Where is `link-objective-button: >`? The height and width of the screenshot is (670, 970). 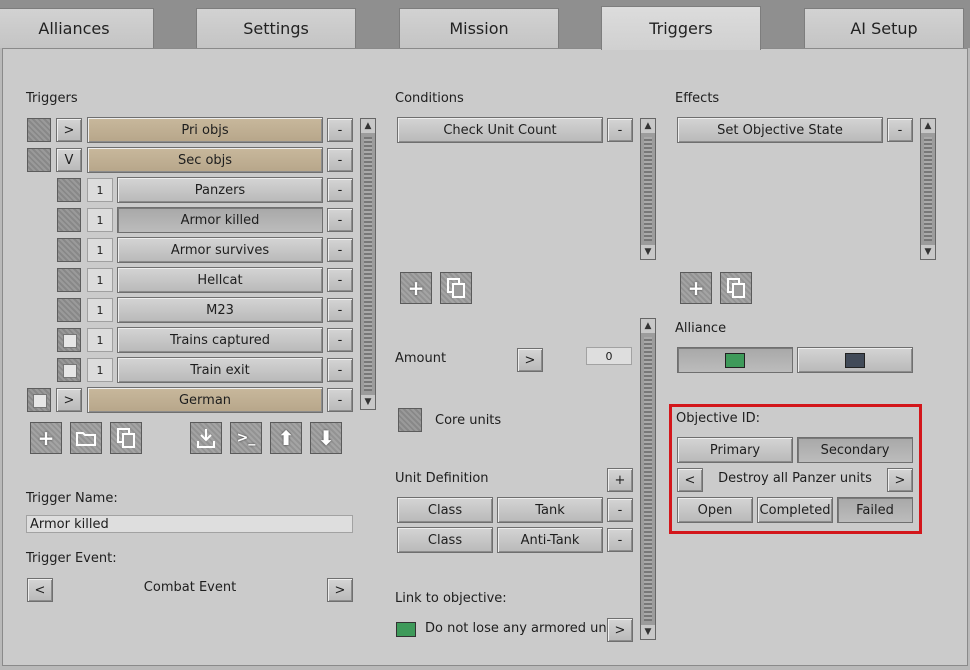
link-objective-button: > is located at coordinates (620, 630).